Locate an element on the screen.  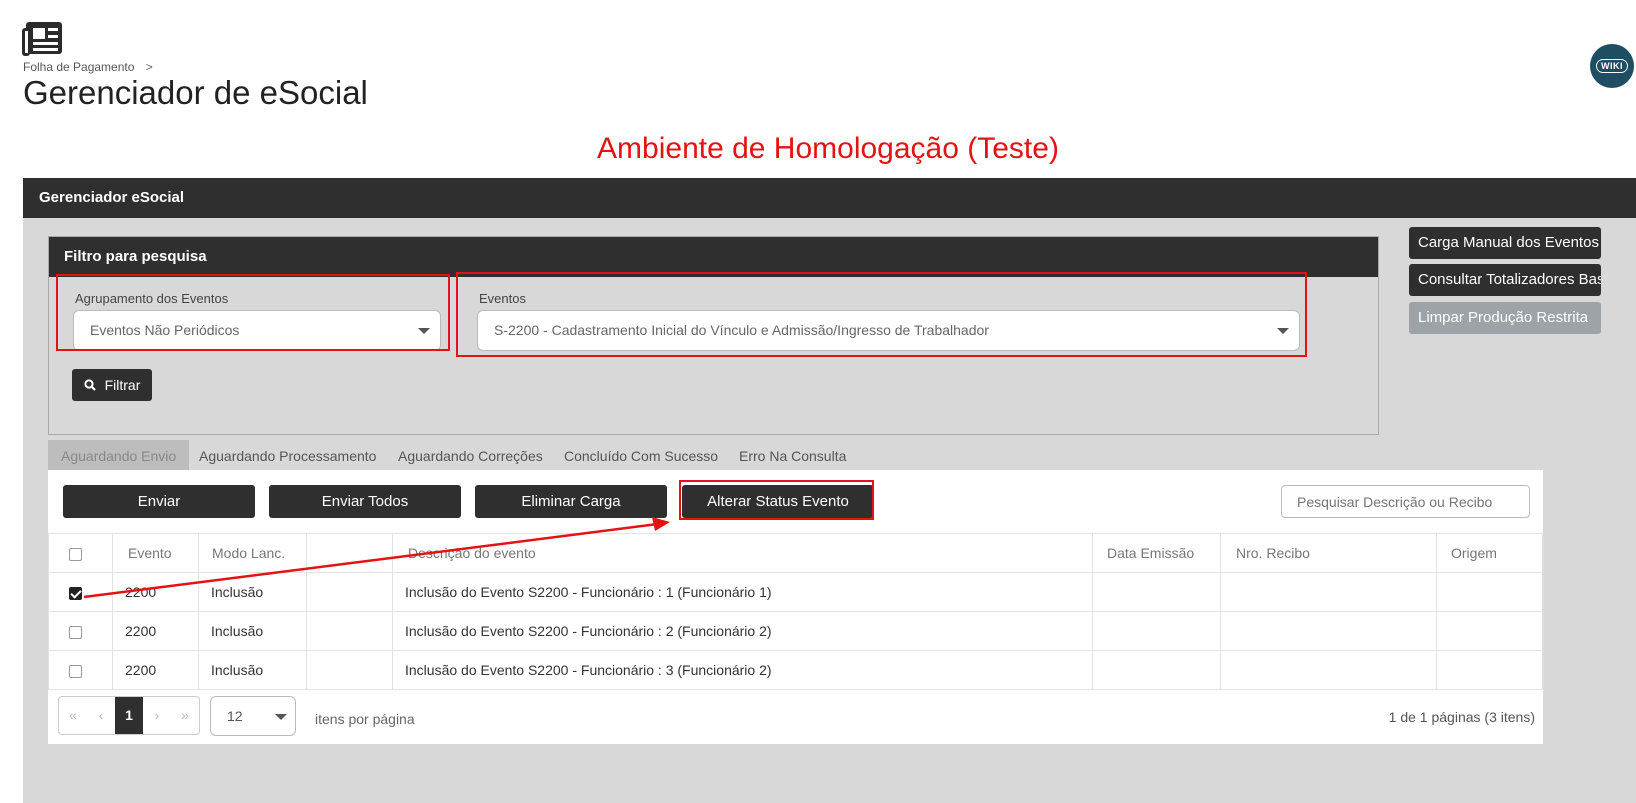
panel-title: Gerenciador eSocial is located at coordinates (829, 198).